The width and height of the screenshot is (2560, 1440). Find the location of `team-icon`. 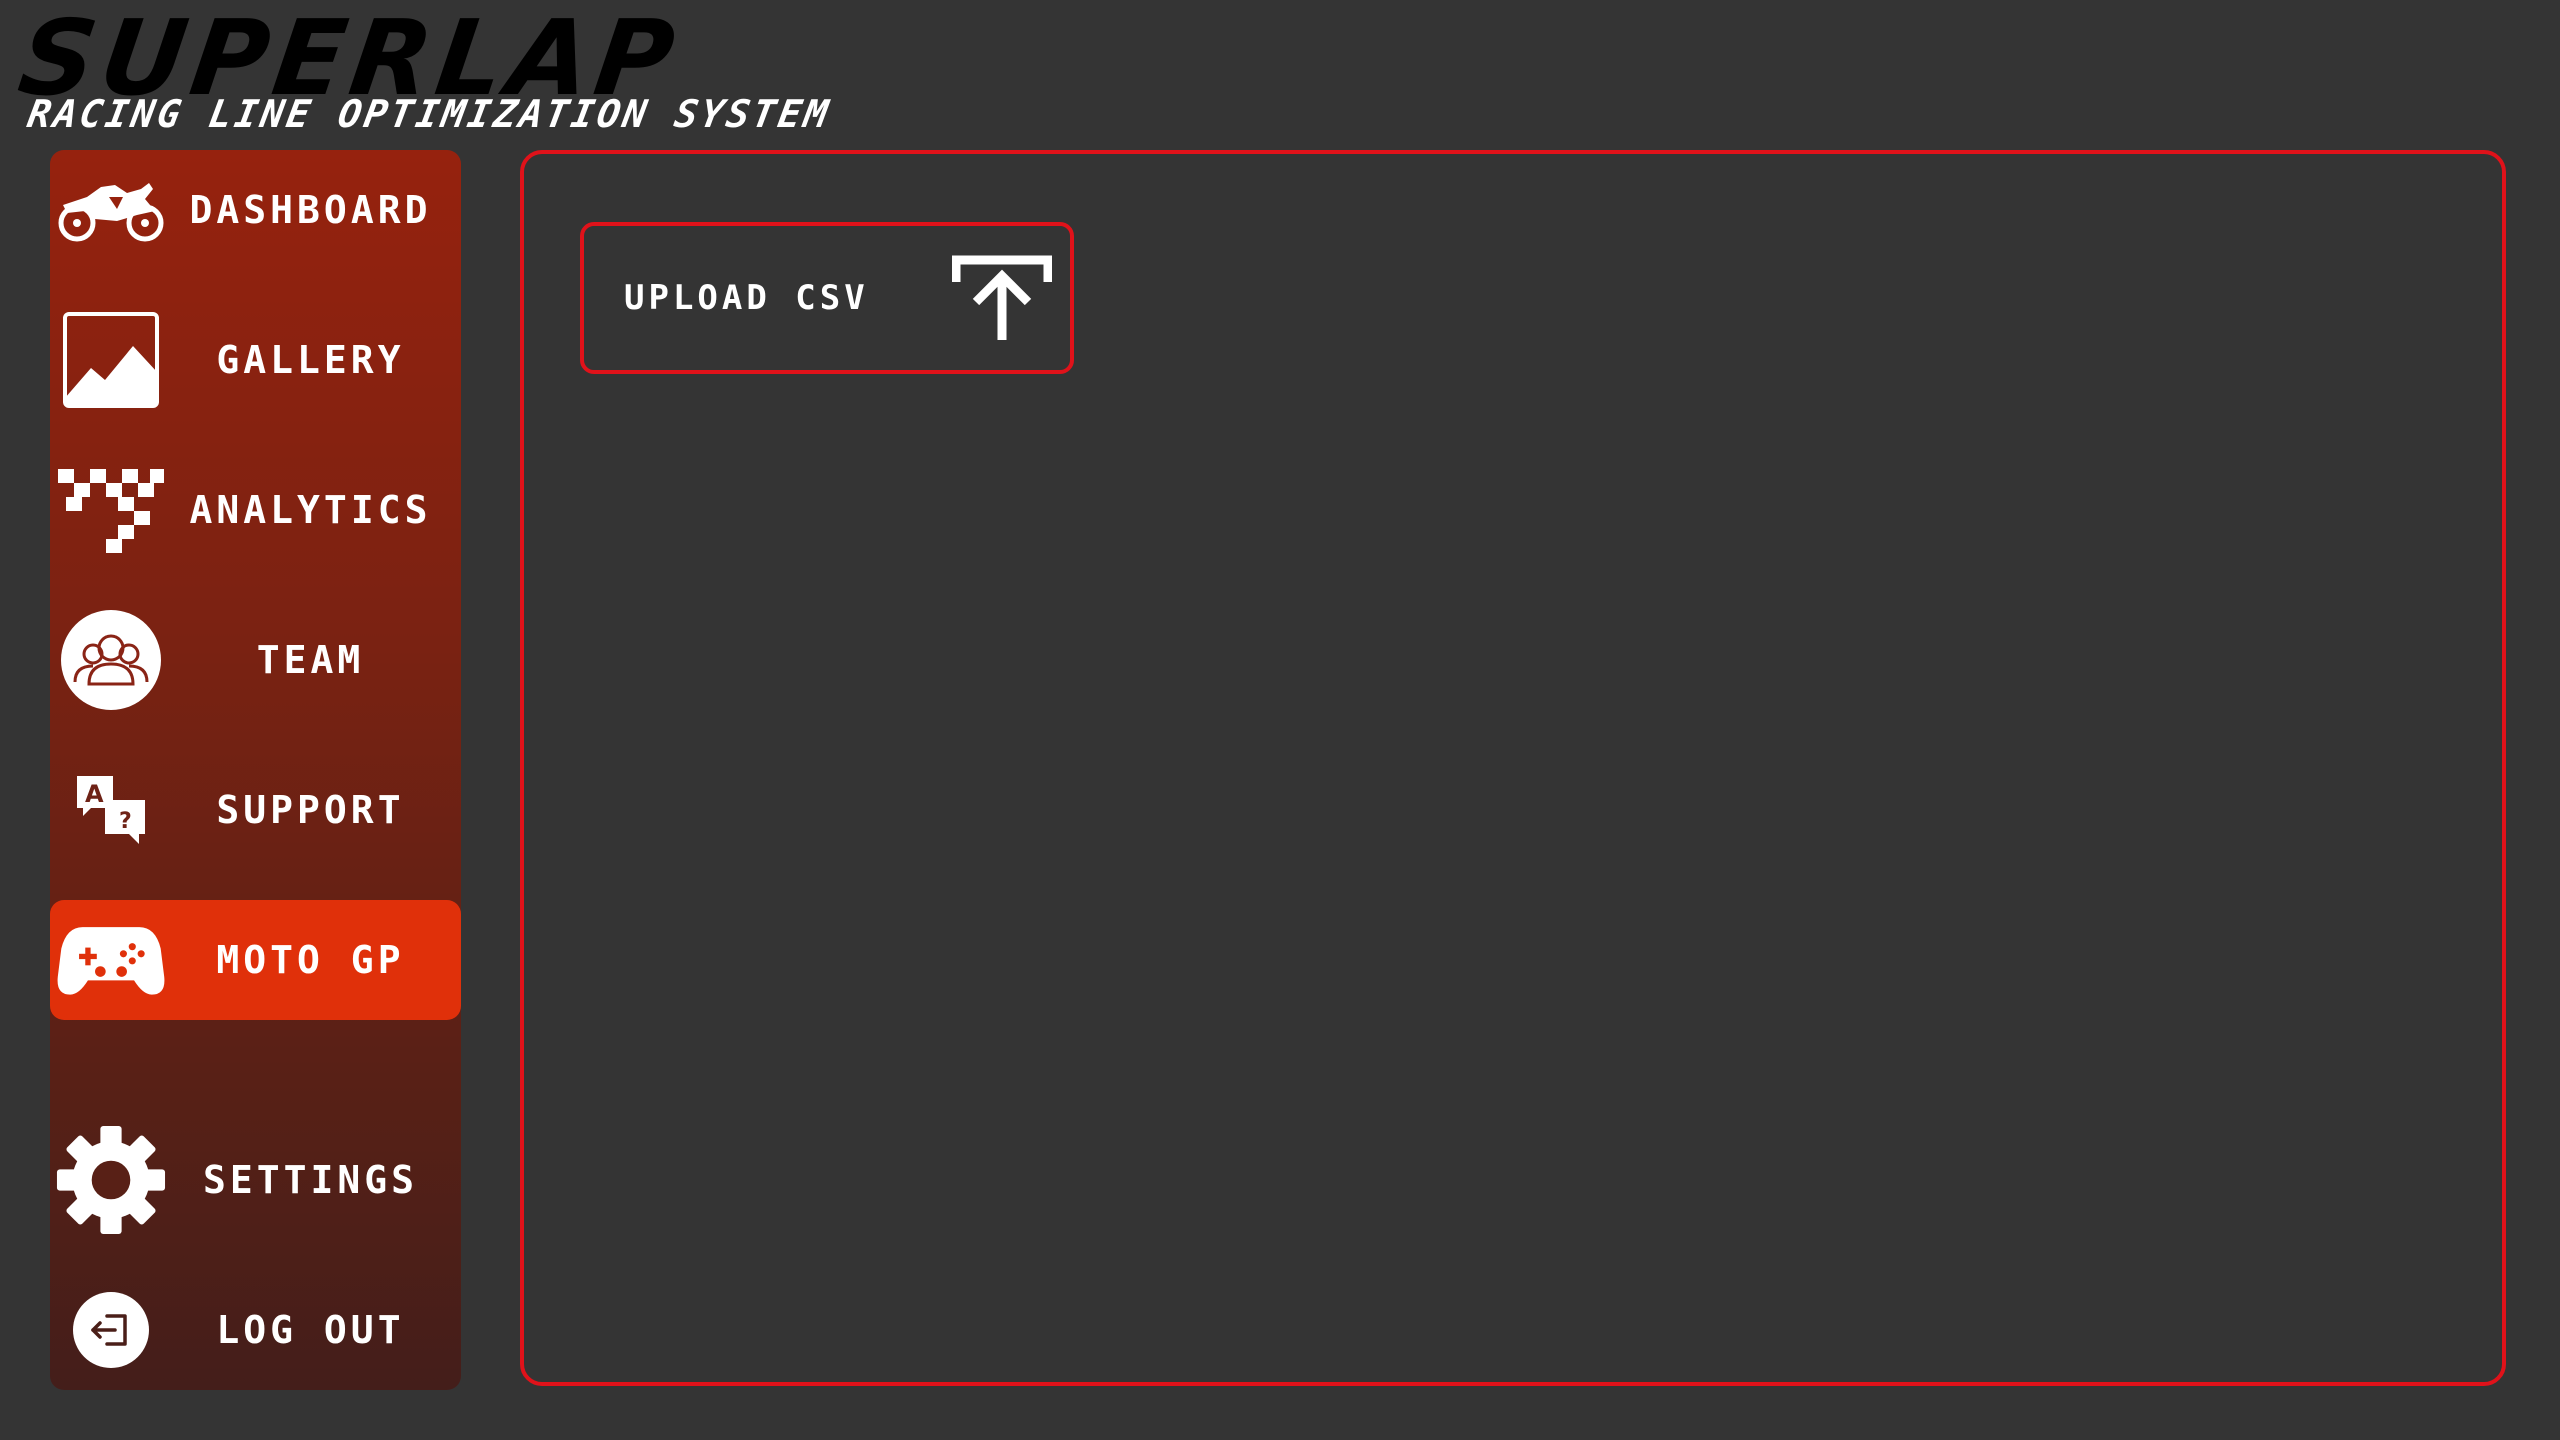

team-icon is located at coordinates (111, 660).